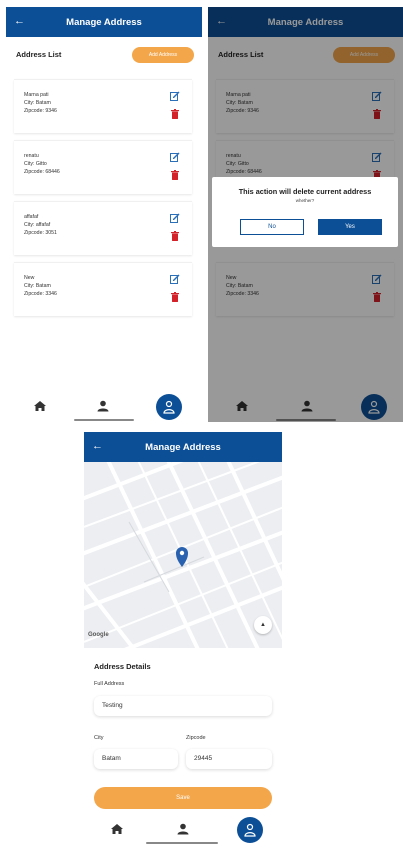 The image size is (403, 851). Describe the element at coordinates (40, 233) in the screenshot. I see `address-zipcode: Zipcode: 3051` at that location.